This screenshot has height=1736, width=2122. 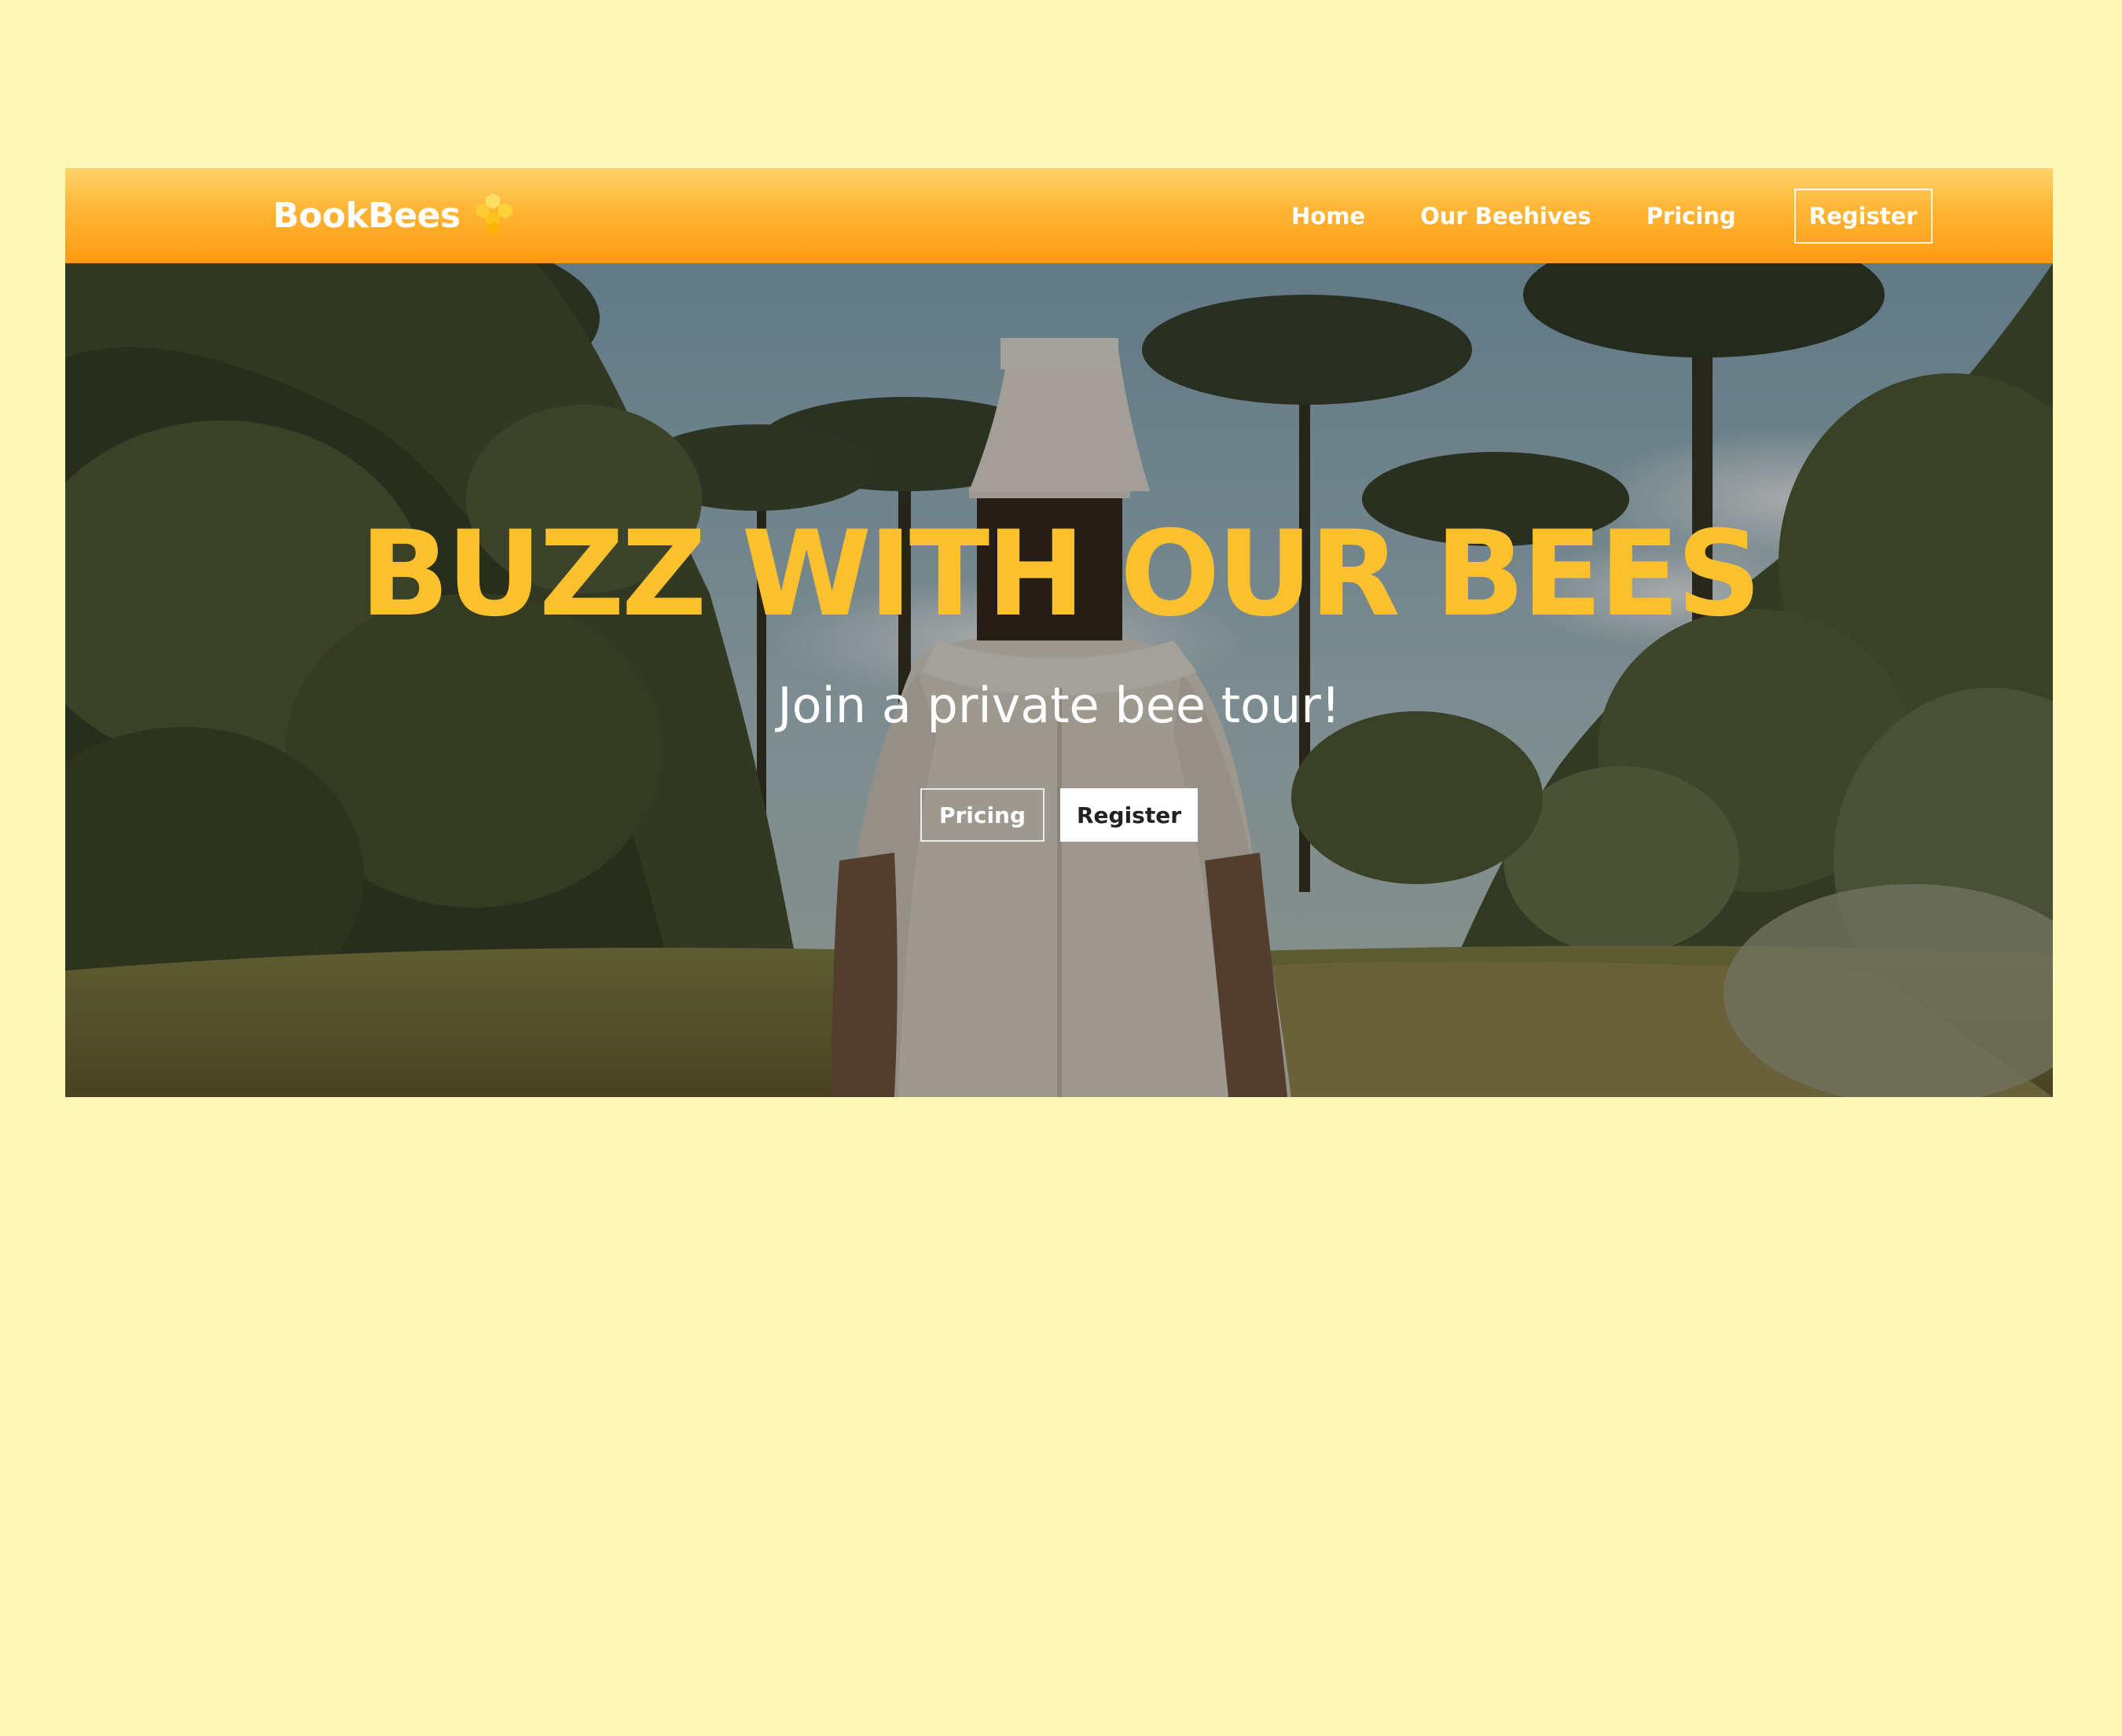 I want to click on hero-subtitle: Join a private bee tour!, so click(x=1059, y=705).